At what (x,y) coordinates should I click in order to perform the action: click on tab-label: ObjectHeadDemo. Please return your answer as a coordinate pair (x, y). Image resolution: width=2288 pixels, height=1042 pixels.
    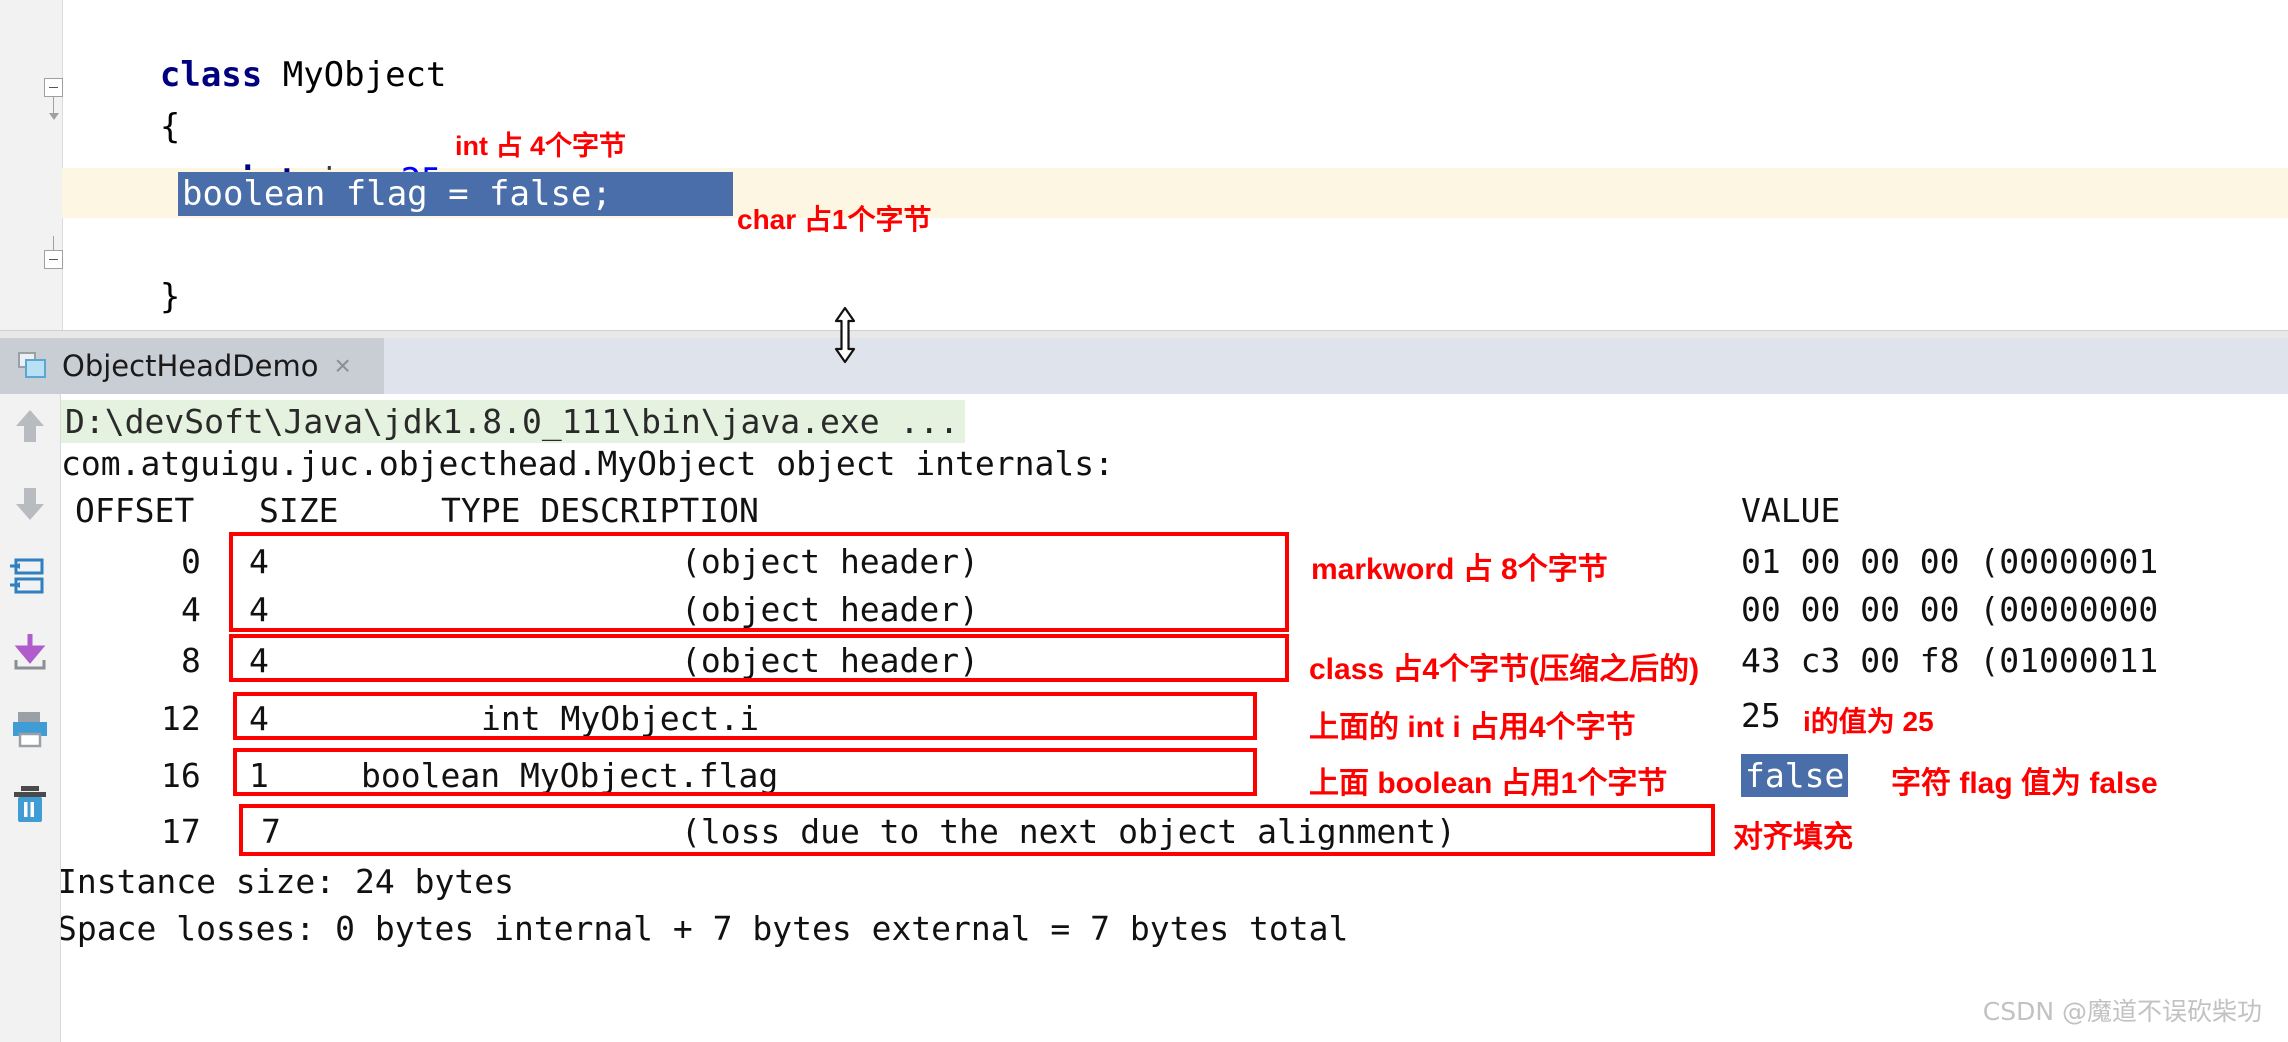
    Looking at the image, I should click on (190, 366).